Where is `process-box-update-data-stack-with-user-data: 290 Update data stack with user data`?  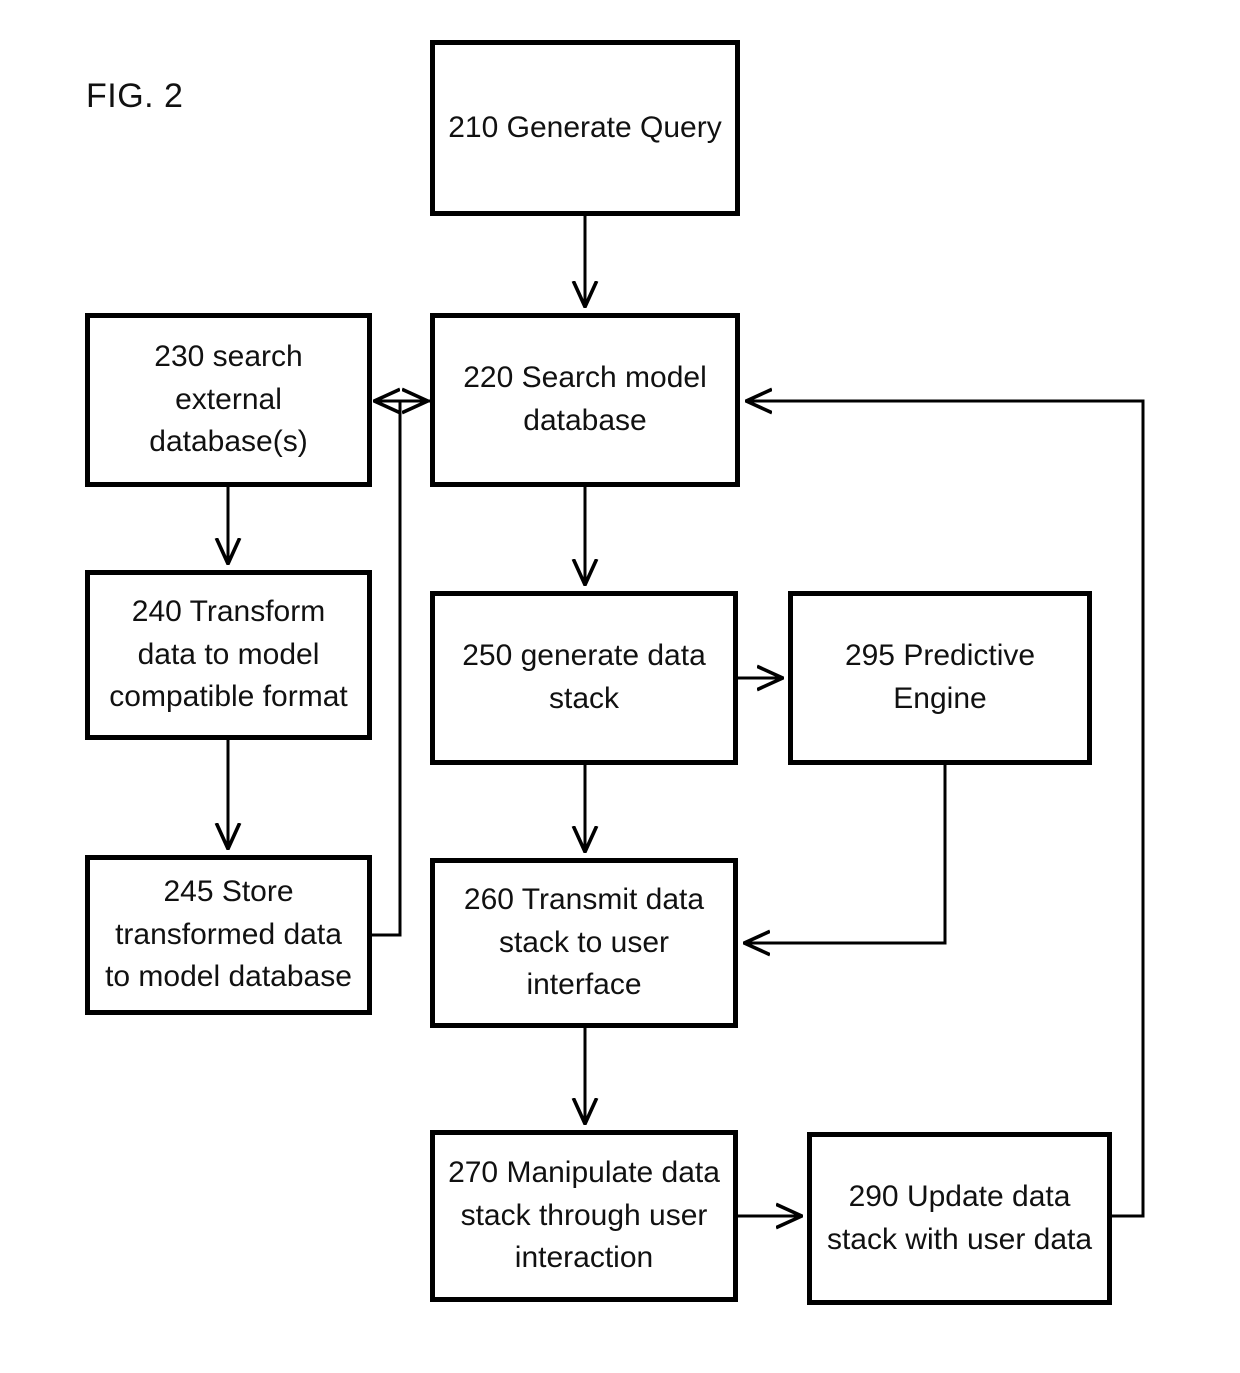 process-box-update-data-stack-with-user-data: 290 Update data stack with user data is located at coordinates (959, 1218).